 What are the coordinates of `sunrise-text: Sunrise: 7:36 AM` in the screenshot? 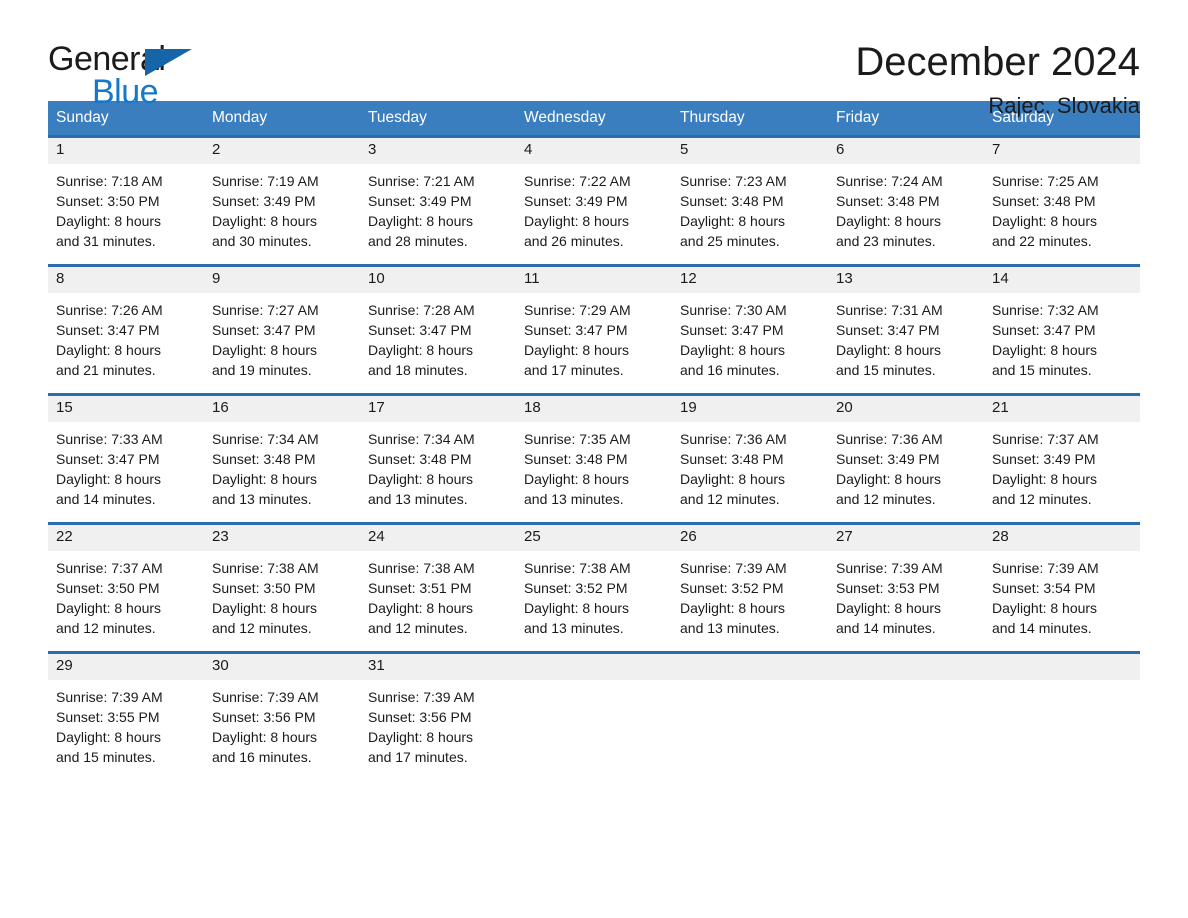 It's located at (889, 439).